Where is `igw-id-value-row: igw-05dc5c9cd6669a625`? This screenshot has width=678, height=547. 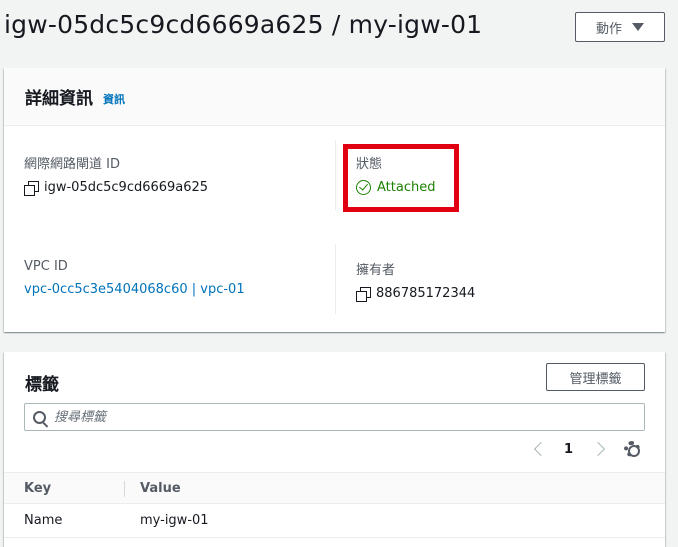 igw-id-value-row: igw-05dc5c9cd6669a625 is located at coordinates (116, 188).